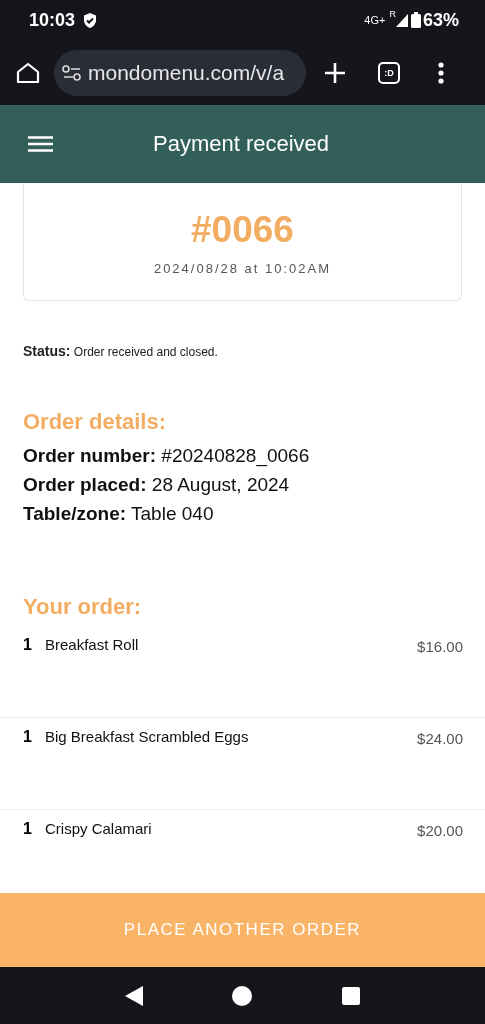 The image size is (485, 1024). What do you see at coordinates (242, 995) in the screenshot?
I see `home-circle-icon` at bounding box center [242, 995].